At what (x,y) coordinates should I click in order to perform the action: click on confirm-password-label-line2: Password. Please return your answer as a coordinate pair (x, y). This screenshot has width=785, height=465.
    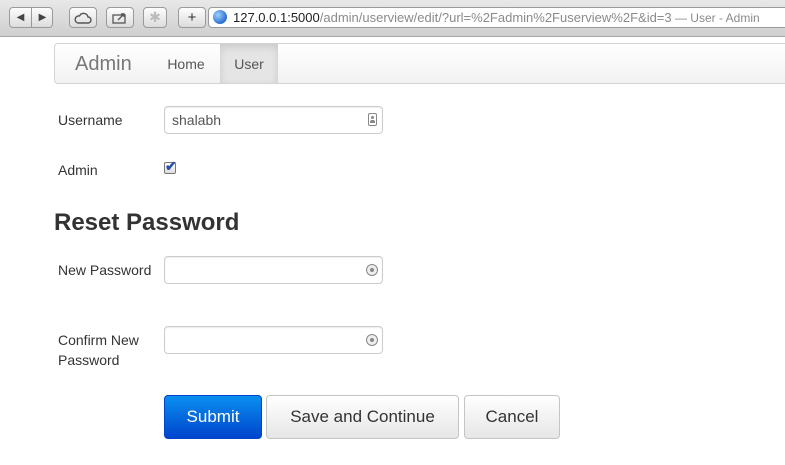
    Looking at the image, I should click on (89, 360).